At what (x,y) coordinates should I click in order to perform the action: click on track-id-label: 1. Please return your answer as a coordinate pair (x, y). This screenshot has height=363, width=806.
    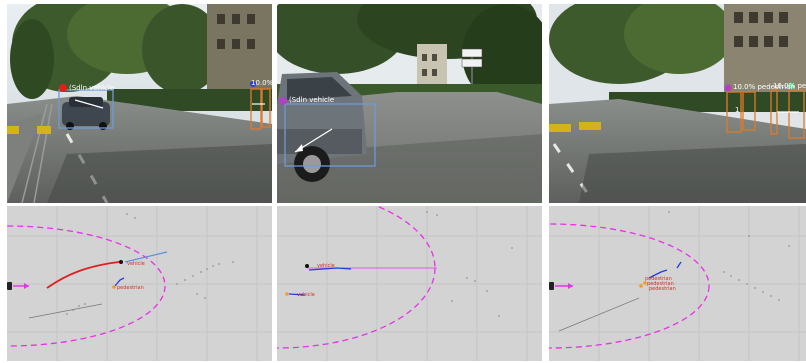
    Looking at the image, I should click on (737, 110).